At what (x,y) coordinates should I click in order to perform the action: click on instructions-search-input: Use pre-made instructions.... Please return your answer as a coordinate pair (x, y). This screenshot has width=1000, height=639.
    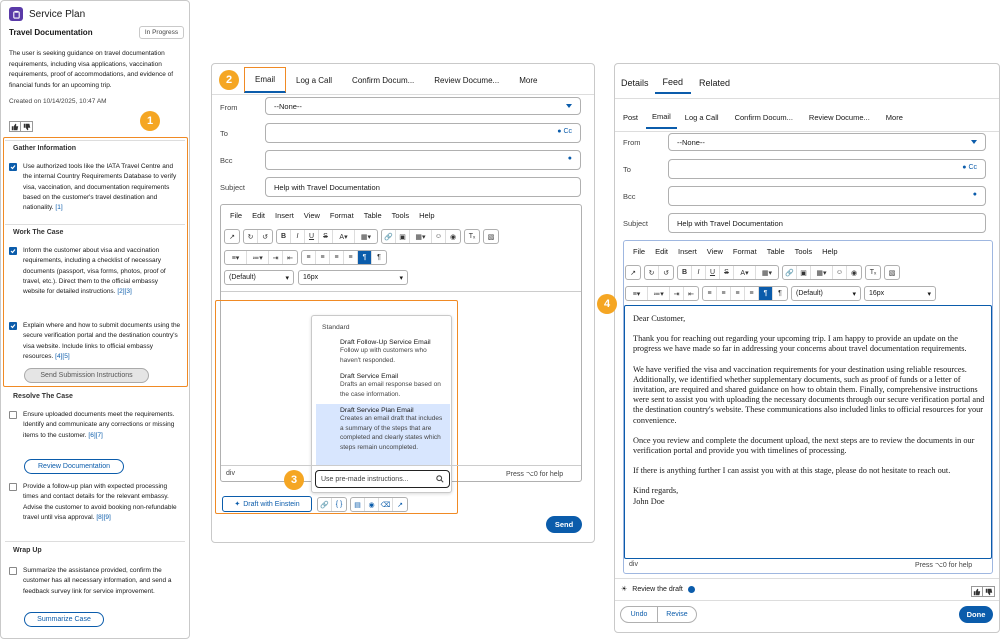
    Looking at the image, I should click on (382, 479).